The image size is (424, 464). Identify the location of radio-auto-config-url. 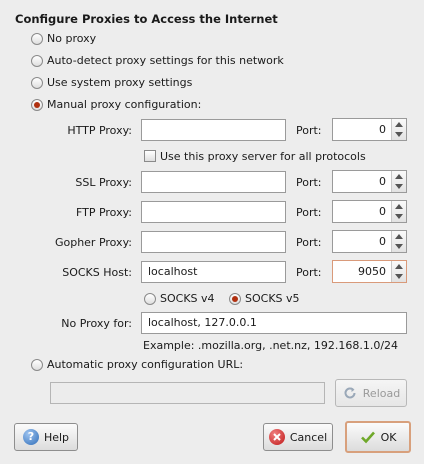
(37, 365).